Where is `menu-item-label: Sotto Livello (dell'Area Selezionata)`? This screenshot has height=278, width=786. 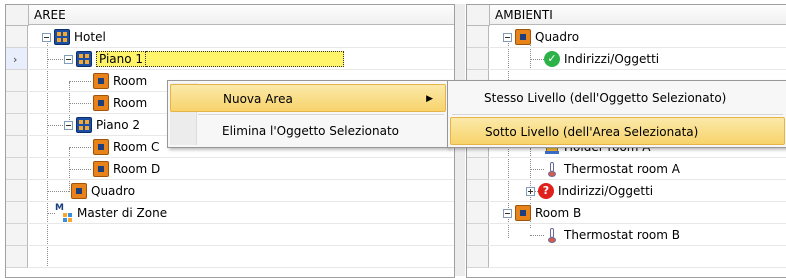 menu-item-label: Sotto Livello (dell'Area Selezionata) is located at coordinates (592, 132).